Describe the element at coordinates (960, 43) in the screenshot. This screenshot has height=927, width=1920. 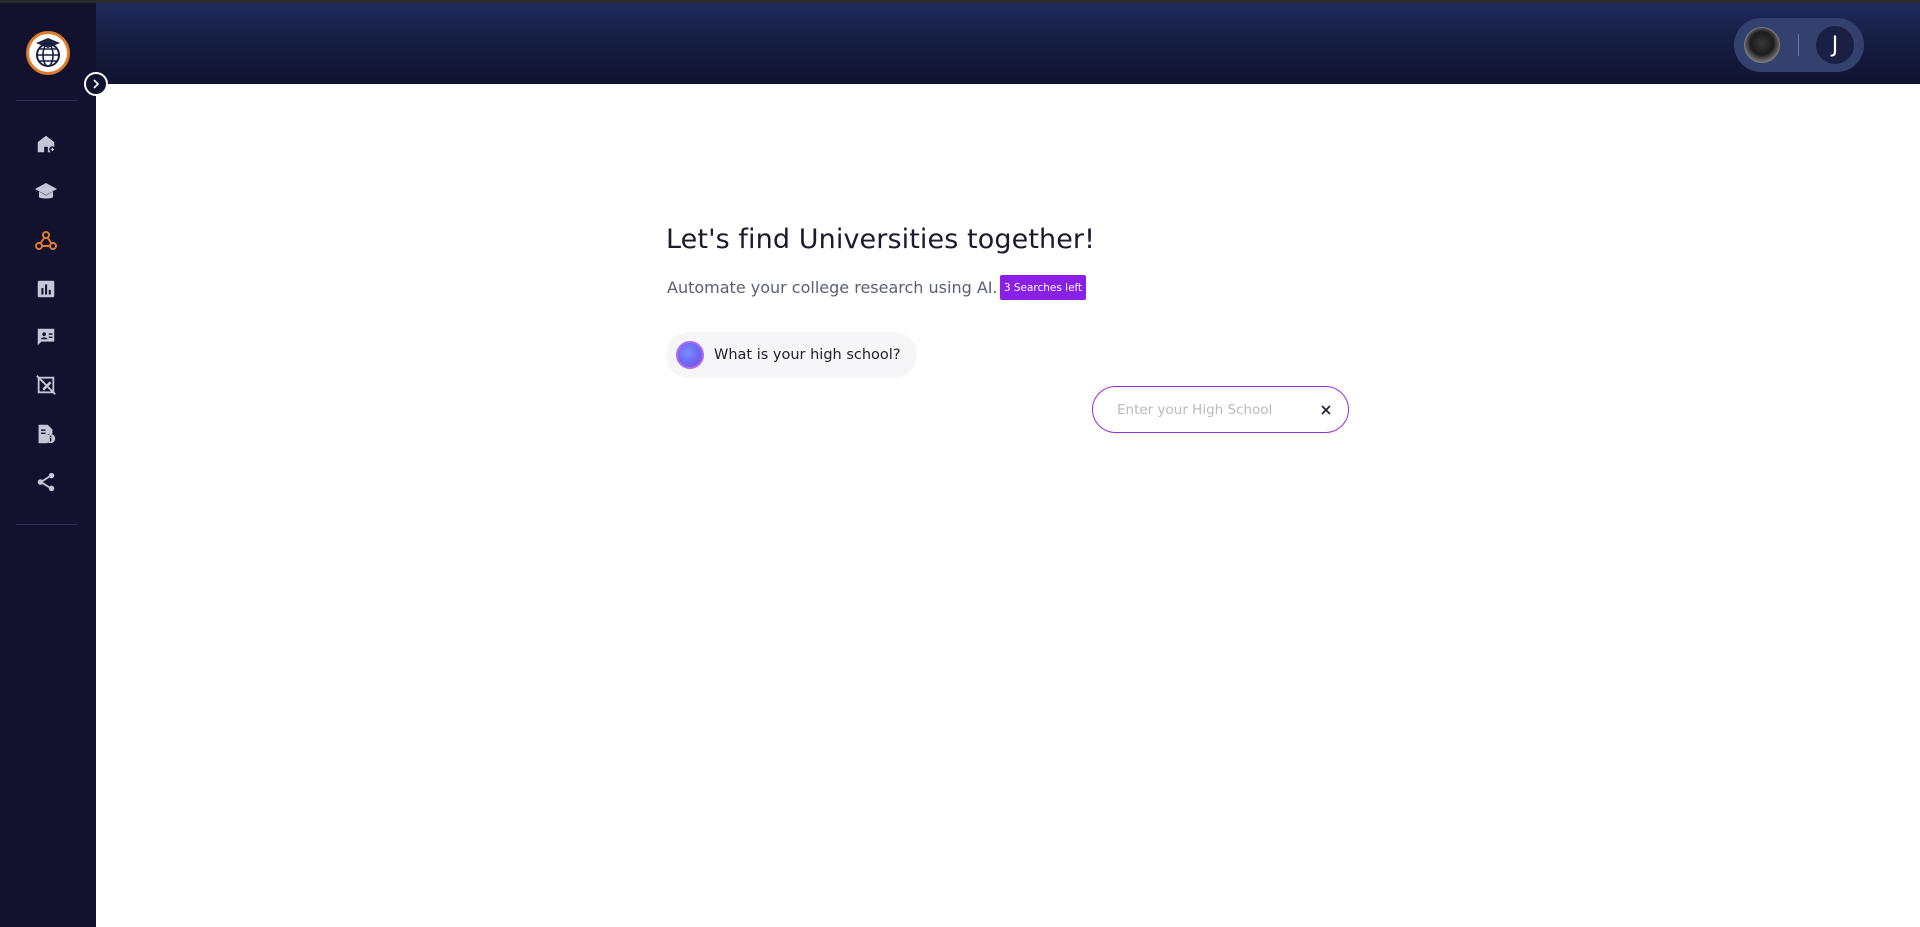
I see `top-header` at that location.